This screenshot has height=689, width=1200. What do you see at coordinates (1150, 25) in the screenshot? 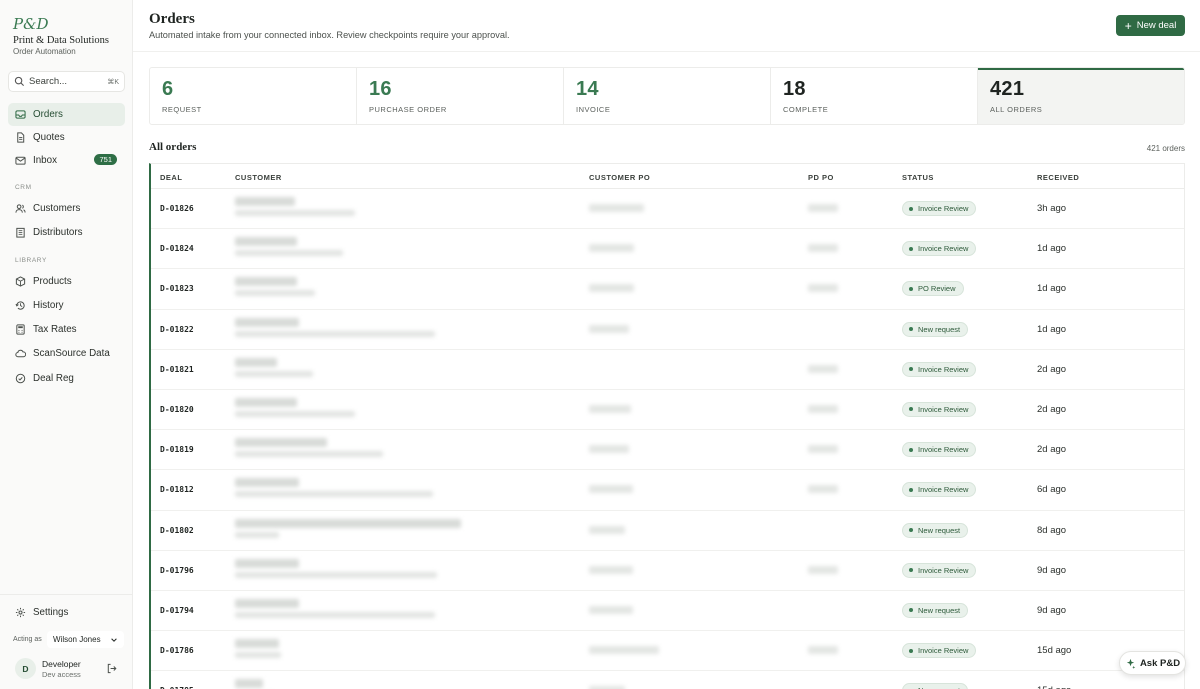
I see `new-deal-button: + New deal` at bounding box center [1150, 25].